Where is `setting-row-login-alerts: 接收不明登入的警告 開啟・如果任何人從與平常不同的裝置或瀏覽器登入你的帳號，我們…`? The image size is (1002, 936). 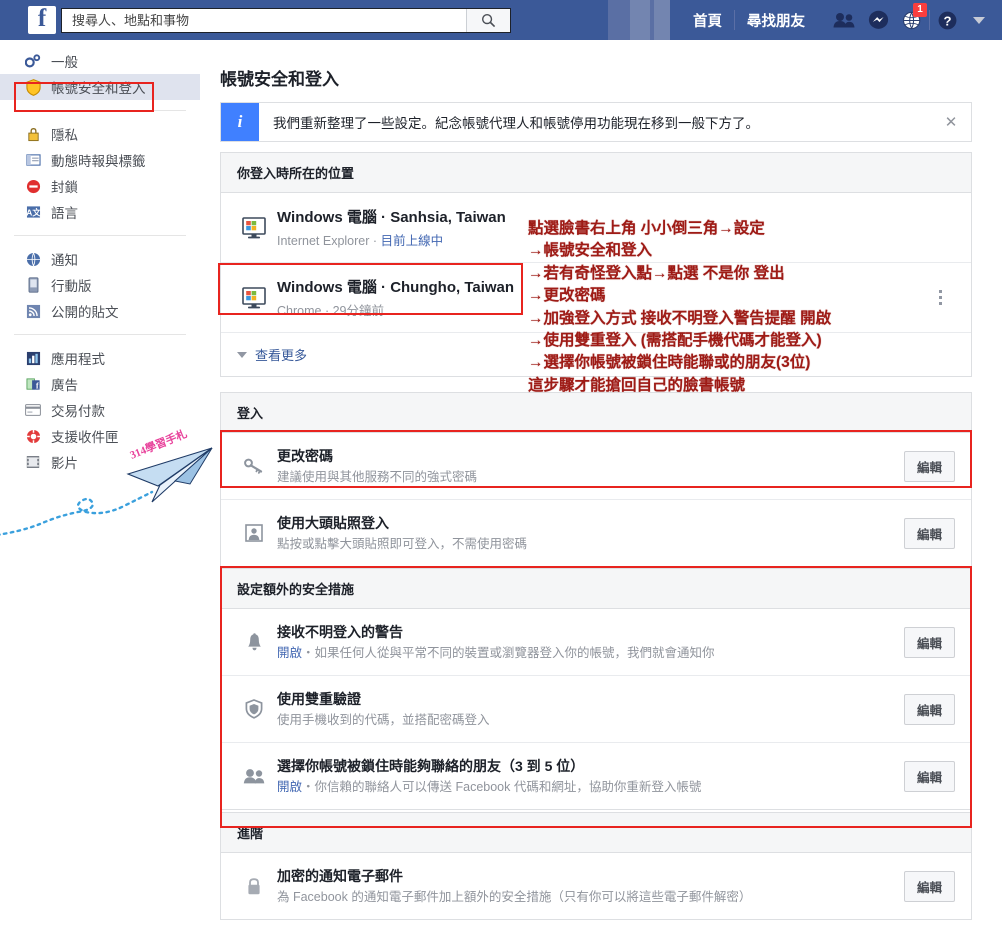
setting-row-login-alerts: 接收不明登入的警告 開啟・如果任何人從與平常不同的裝置或瀏覽器登入你的帳號，我們… is located at coordinates (596, 642).